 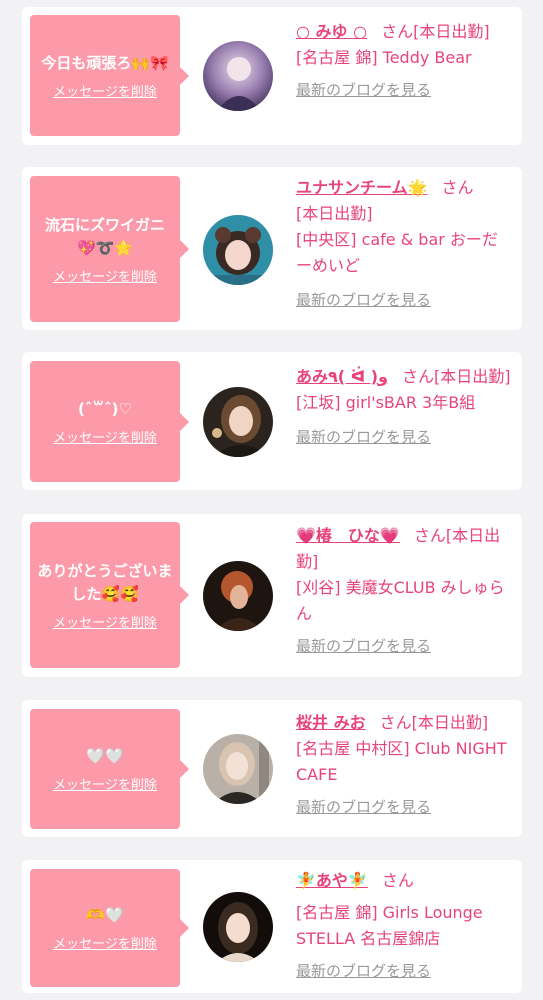 What do you see at coordinates (109, 421) in the screenshot?
I see `message-bubble: (ˆ꒳ˆ)♡ メッセージを削除` at bounding box center [109, 421].